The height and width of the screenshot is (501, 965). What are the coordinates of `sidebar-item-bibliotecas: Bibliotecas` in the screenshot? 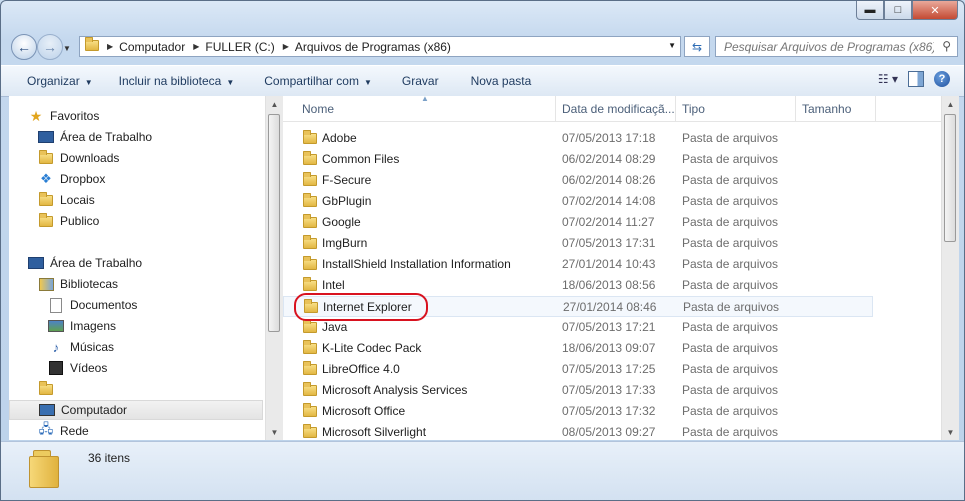 It's located at (78, 284).